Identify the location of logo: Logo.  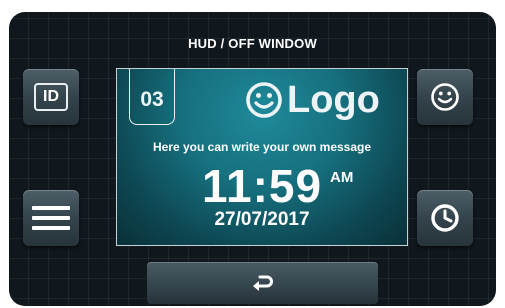
(312, 100).